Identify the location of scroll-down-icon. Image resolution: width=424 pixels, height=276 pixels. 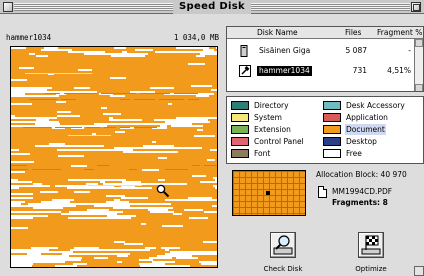
(419, 87).